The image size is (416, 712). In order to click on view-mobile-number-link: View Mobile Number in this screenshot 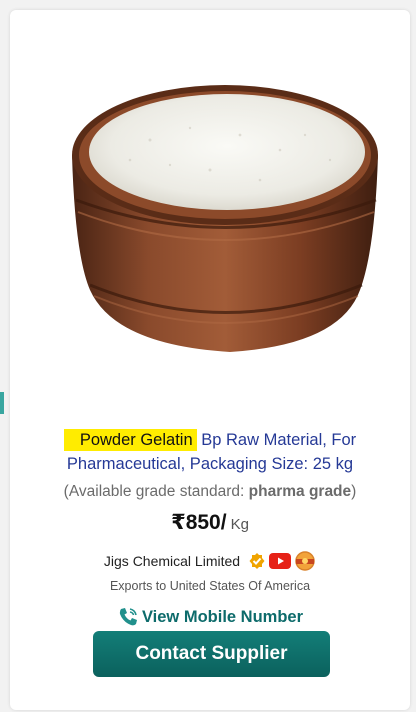, I will do `click(210, 617)`.